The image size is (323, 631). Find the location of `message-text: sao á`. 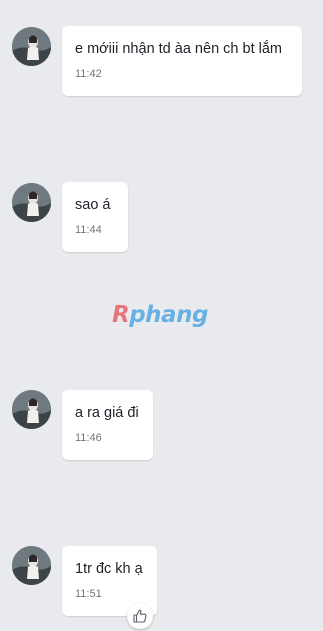

message-text: sao á is located at coordinates (93, 205).